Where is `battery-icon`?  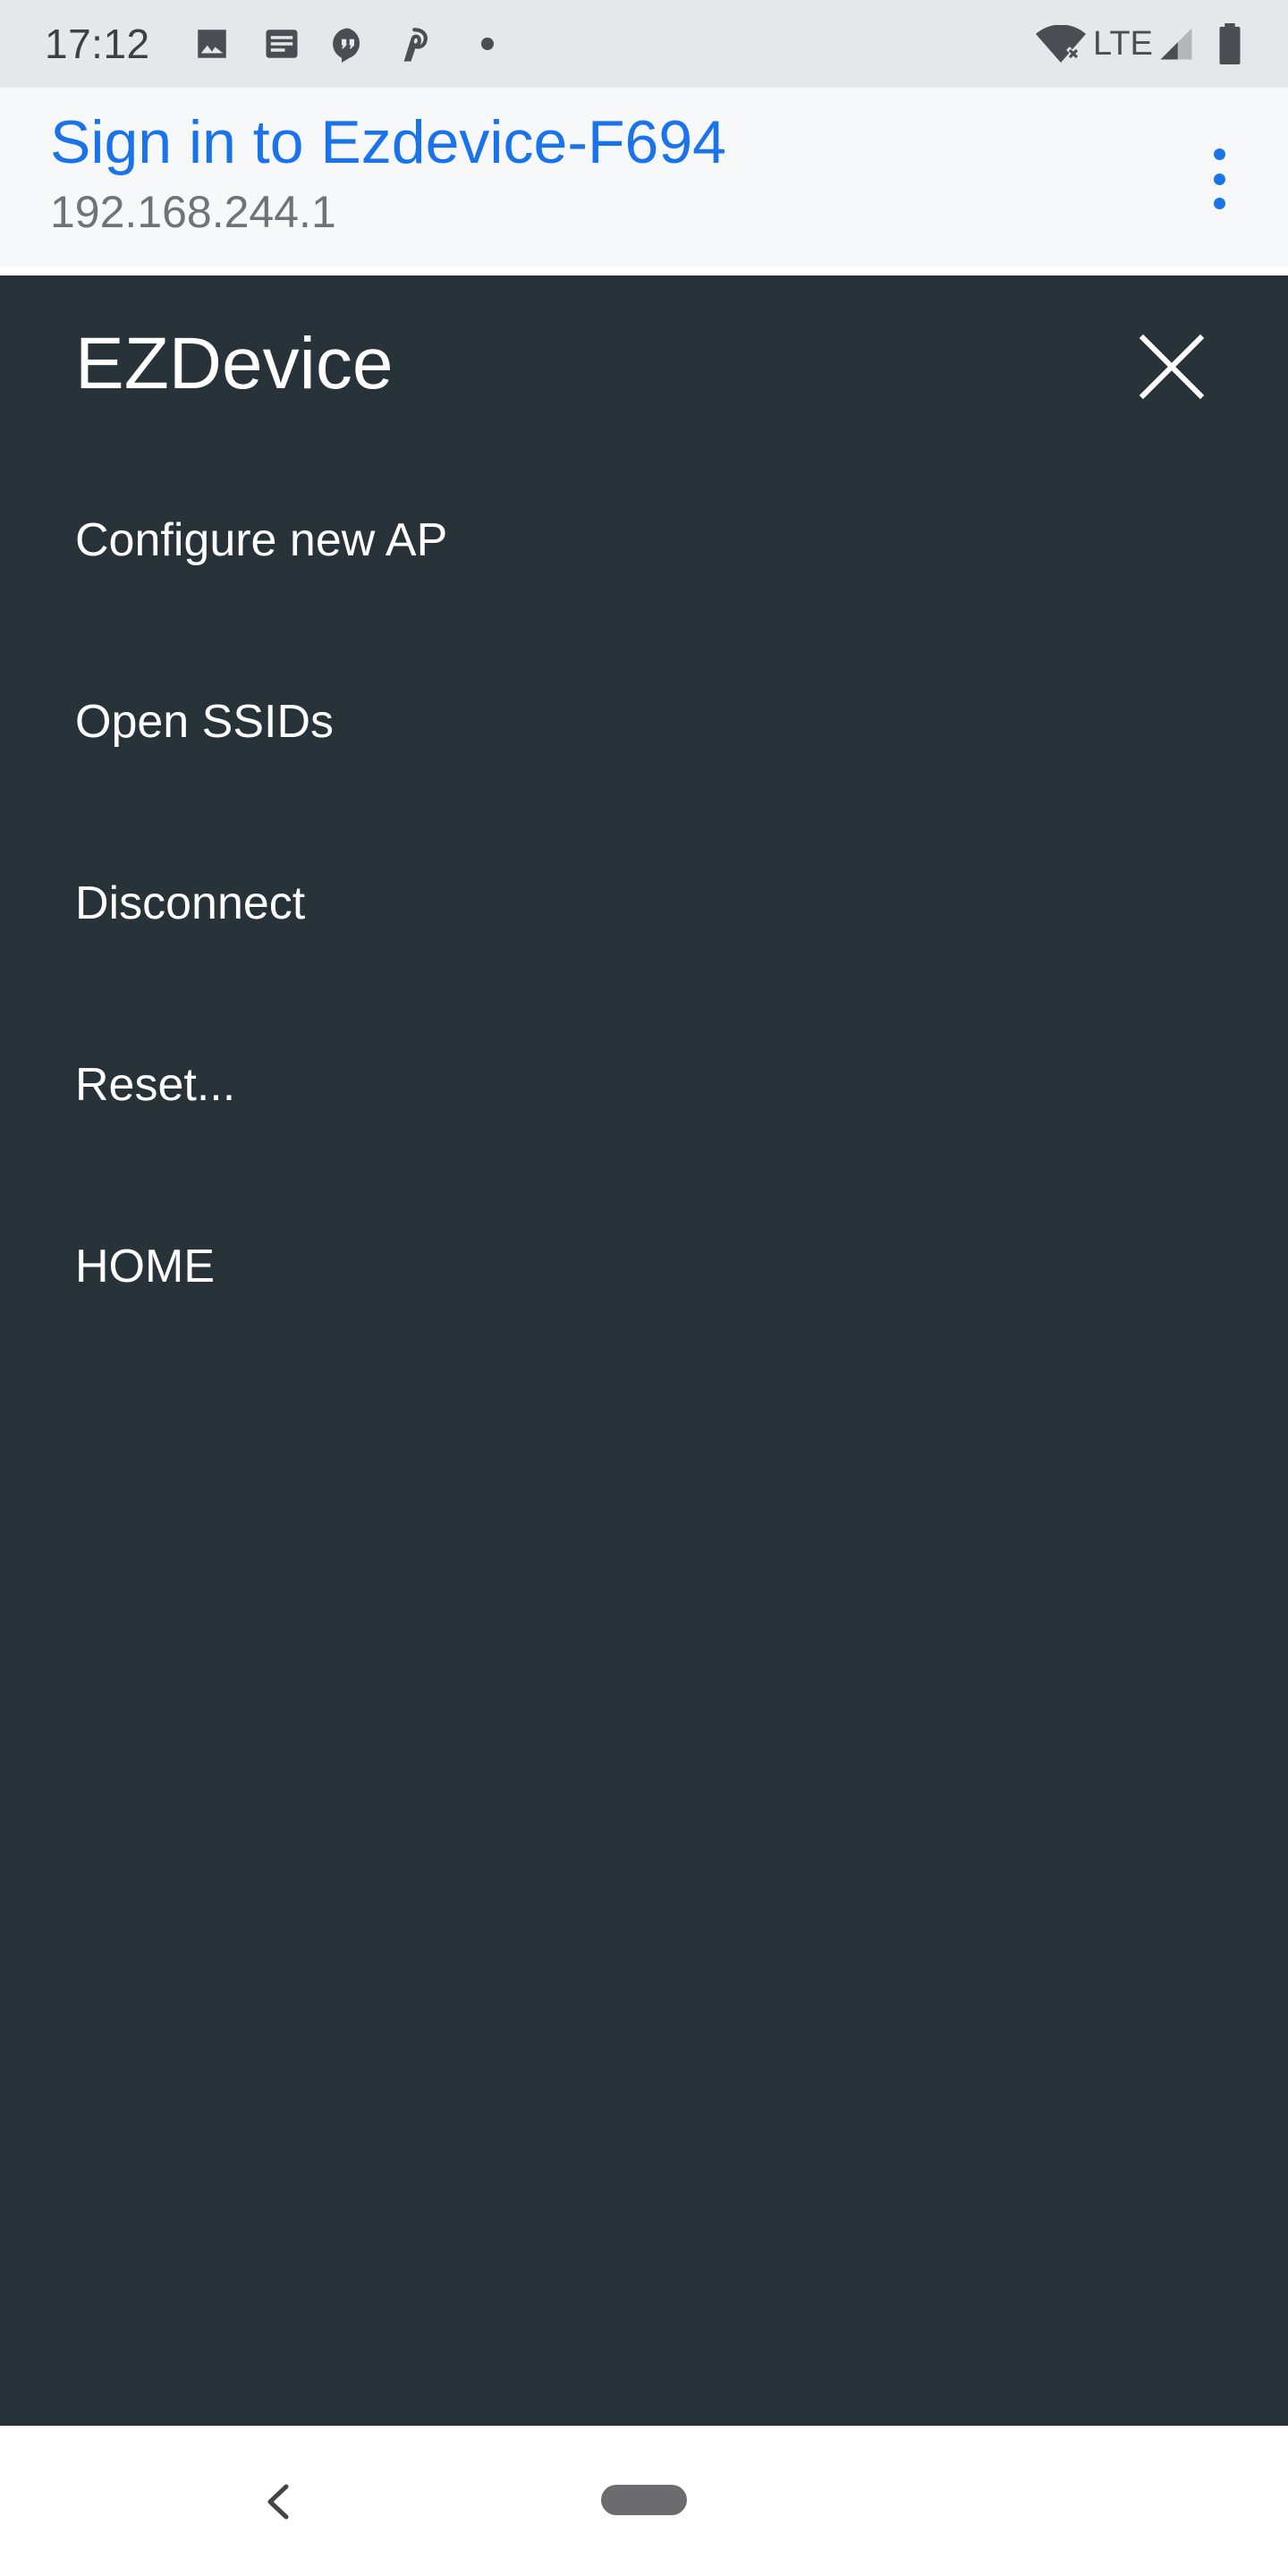 battery-icon is located at coordinates (1229, 43).